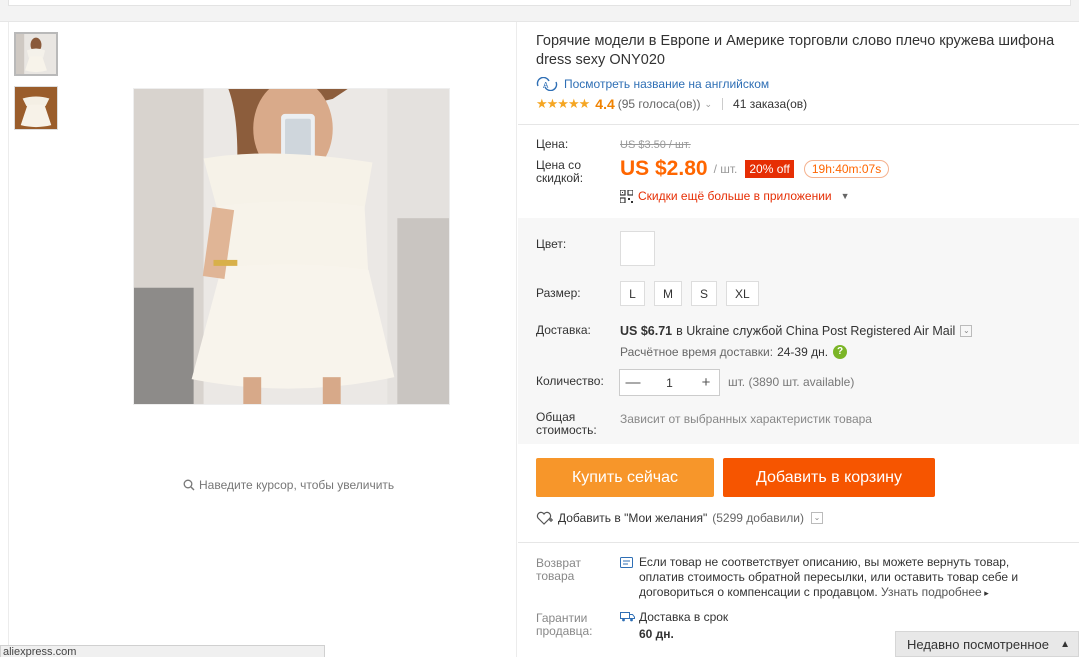 The width and height of the screenshot is (1079, 657). I want to click on delivery-time-label: Расчётное время доставки:, so click(697, 352).